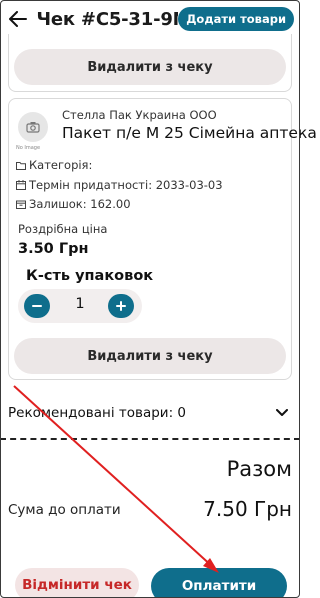 The width and height of the screenshot is (320, 598). I want to click on top-app-bar: Чек #C5-31-9M... Додати товари, so click(150, 19).